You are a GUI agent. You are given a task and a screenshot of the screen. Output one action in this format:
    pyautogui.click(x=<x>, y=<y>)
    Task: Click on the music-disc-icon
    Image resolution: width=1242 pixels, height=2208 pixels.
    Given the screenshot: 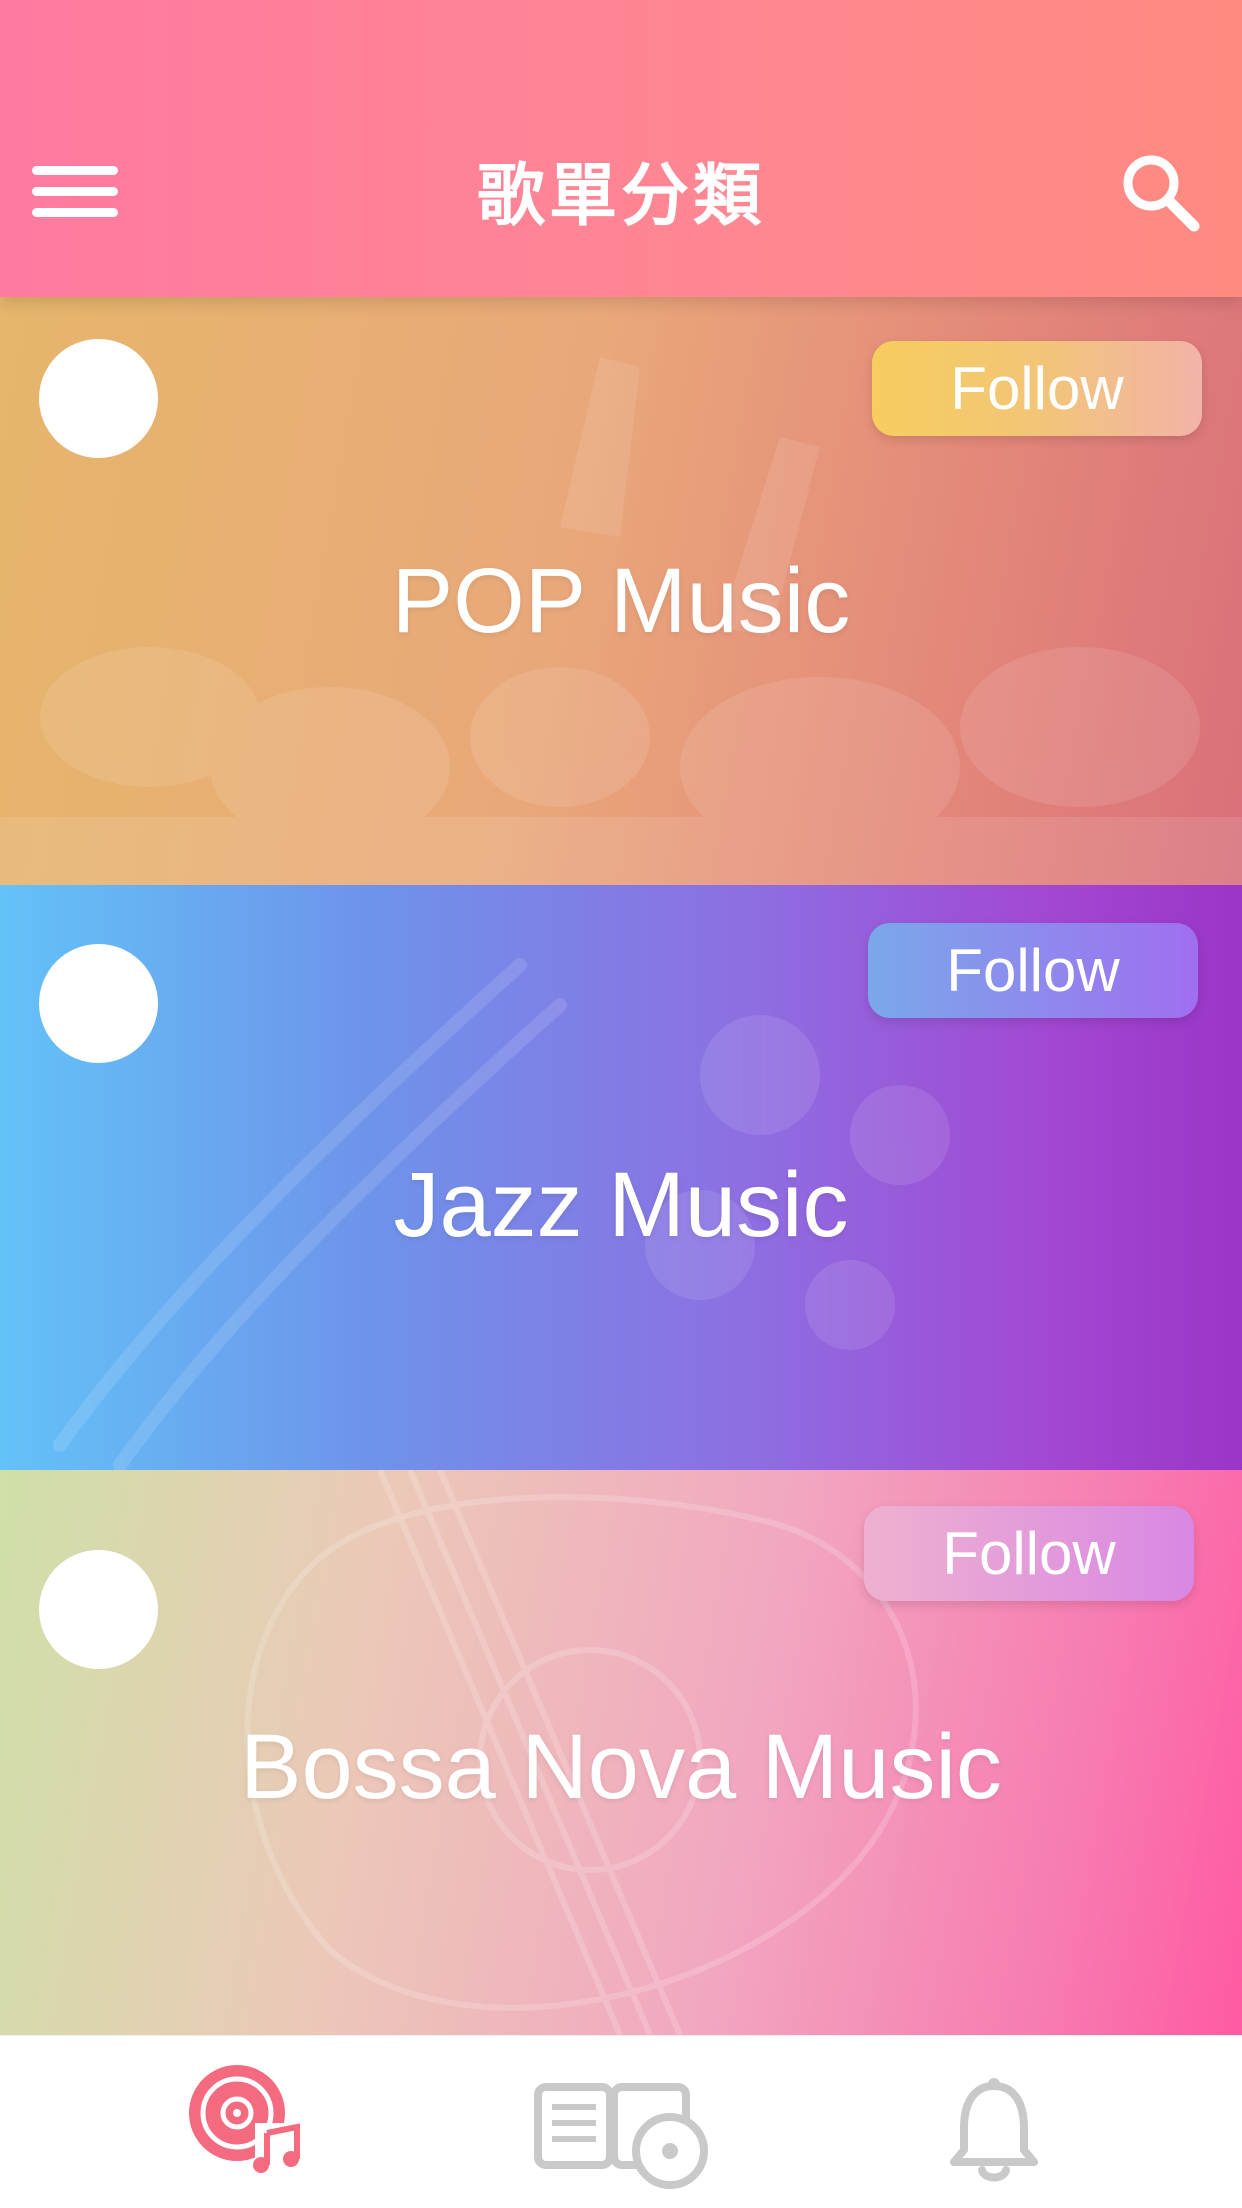 What is the action you would take?
    pyautogui.click(x=245, y=2119)
    